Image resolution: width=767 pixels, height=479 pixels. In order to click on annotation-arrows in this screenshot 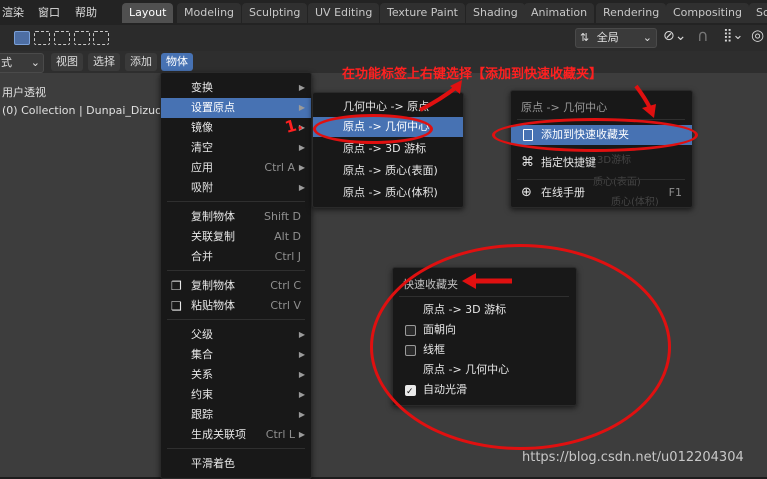, I will do `click(537, 184)`.